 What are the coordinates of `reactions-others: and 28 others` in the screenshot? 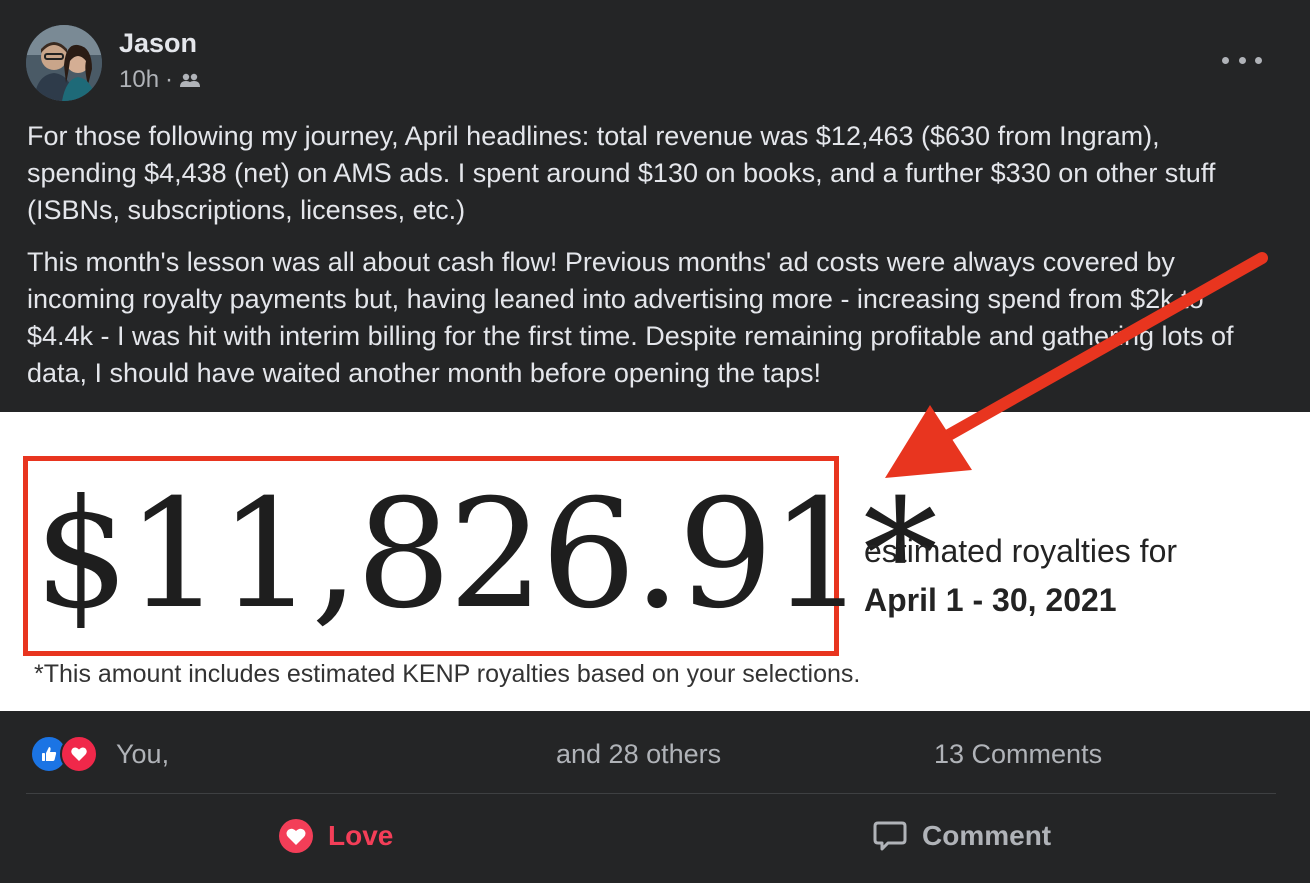 It's located at (638, 754).